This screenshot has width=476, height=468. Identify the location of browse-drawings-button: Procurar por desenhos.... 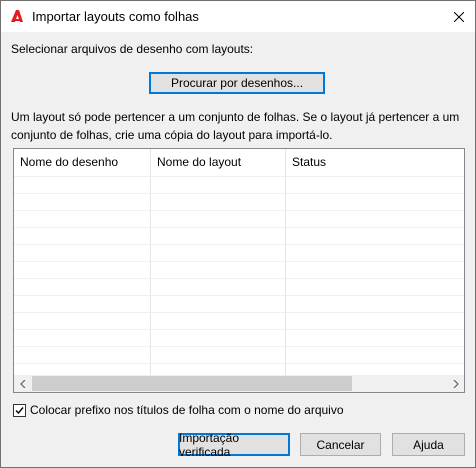
(237, 83).